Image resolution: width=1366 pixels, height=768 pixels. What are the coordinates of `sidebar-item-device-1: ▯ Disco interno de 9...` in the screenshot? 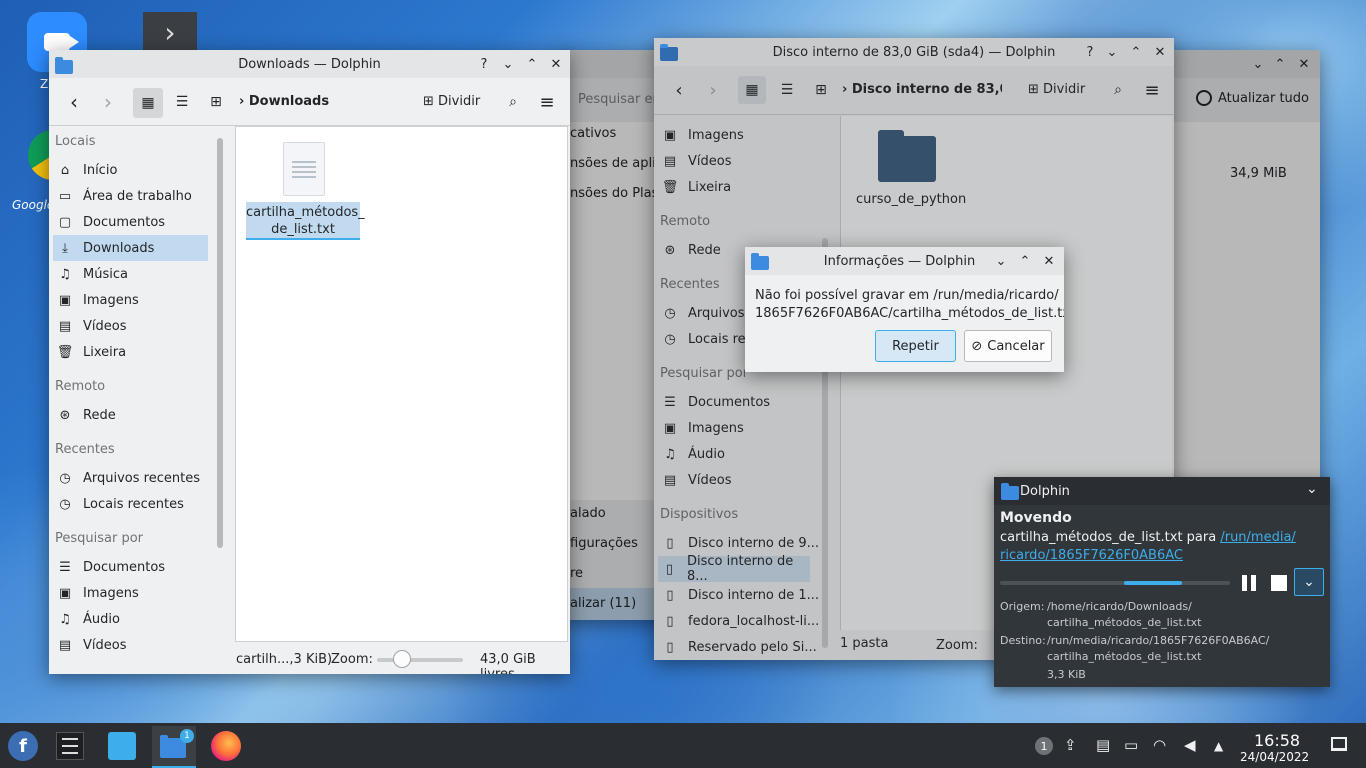 It's located at (740, 543).